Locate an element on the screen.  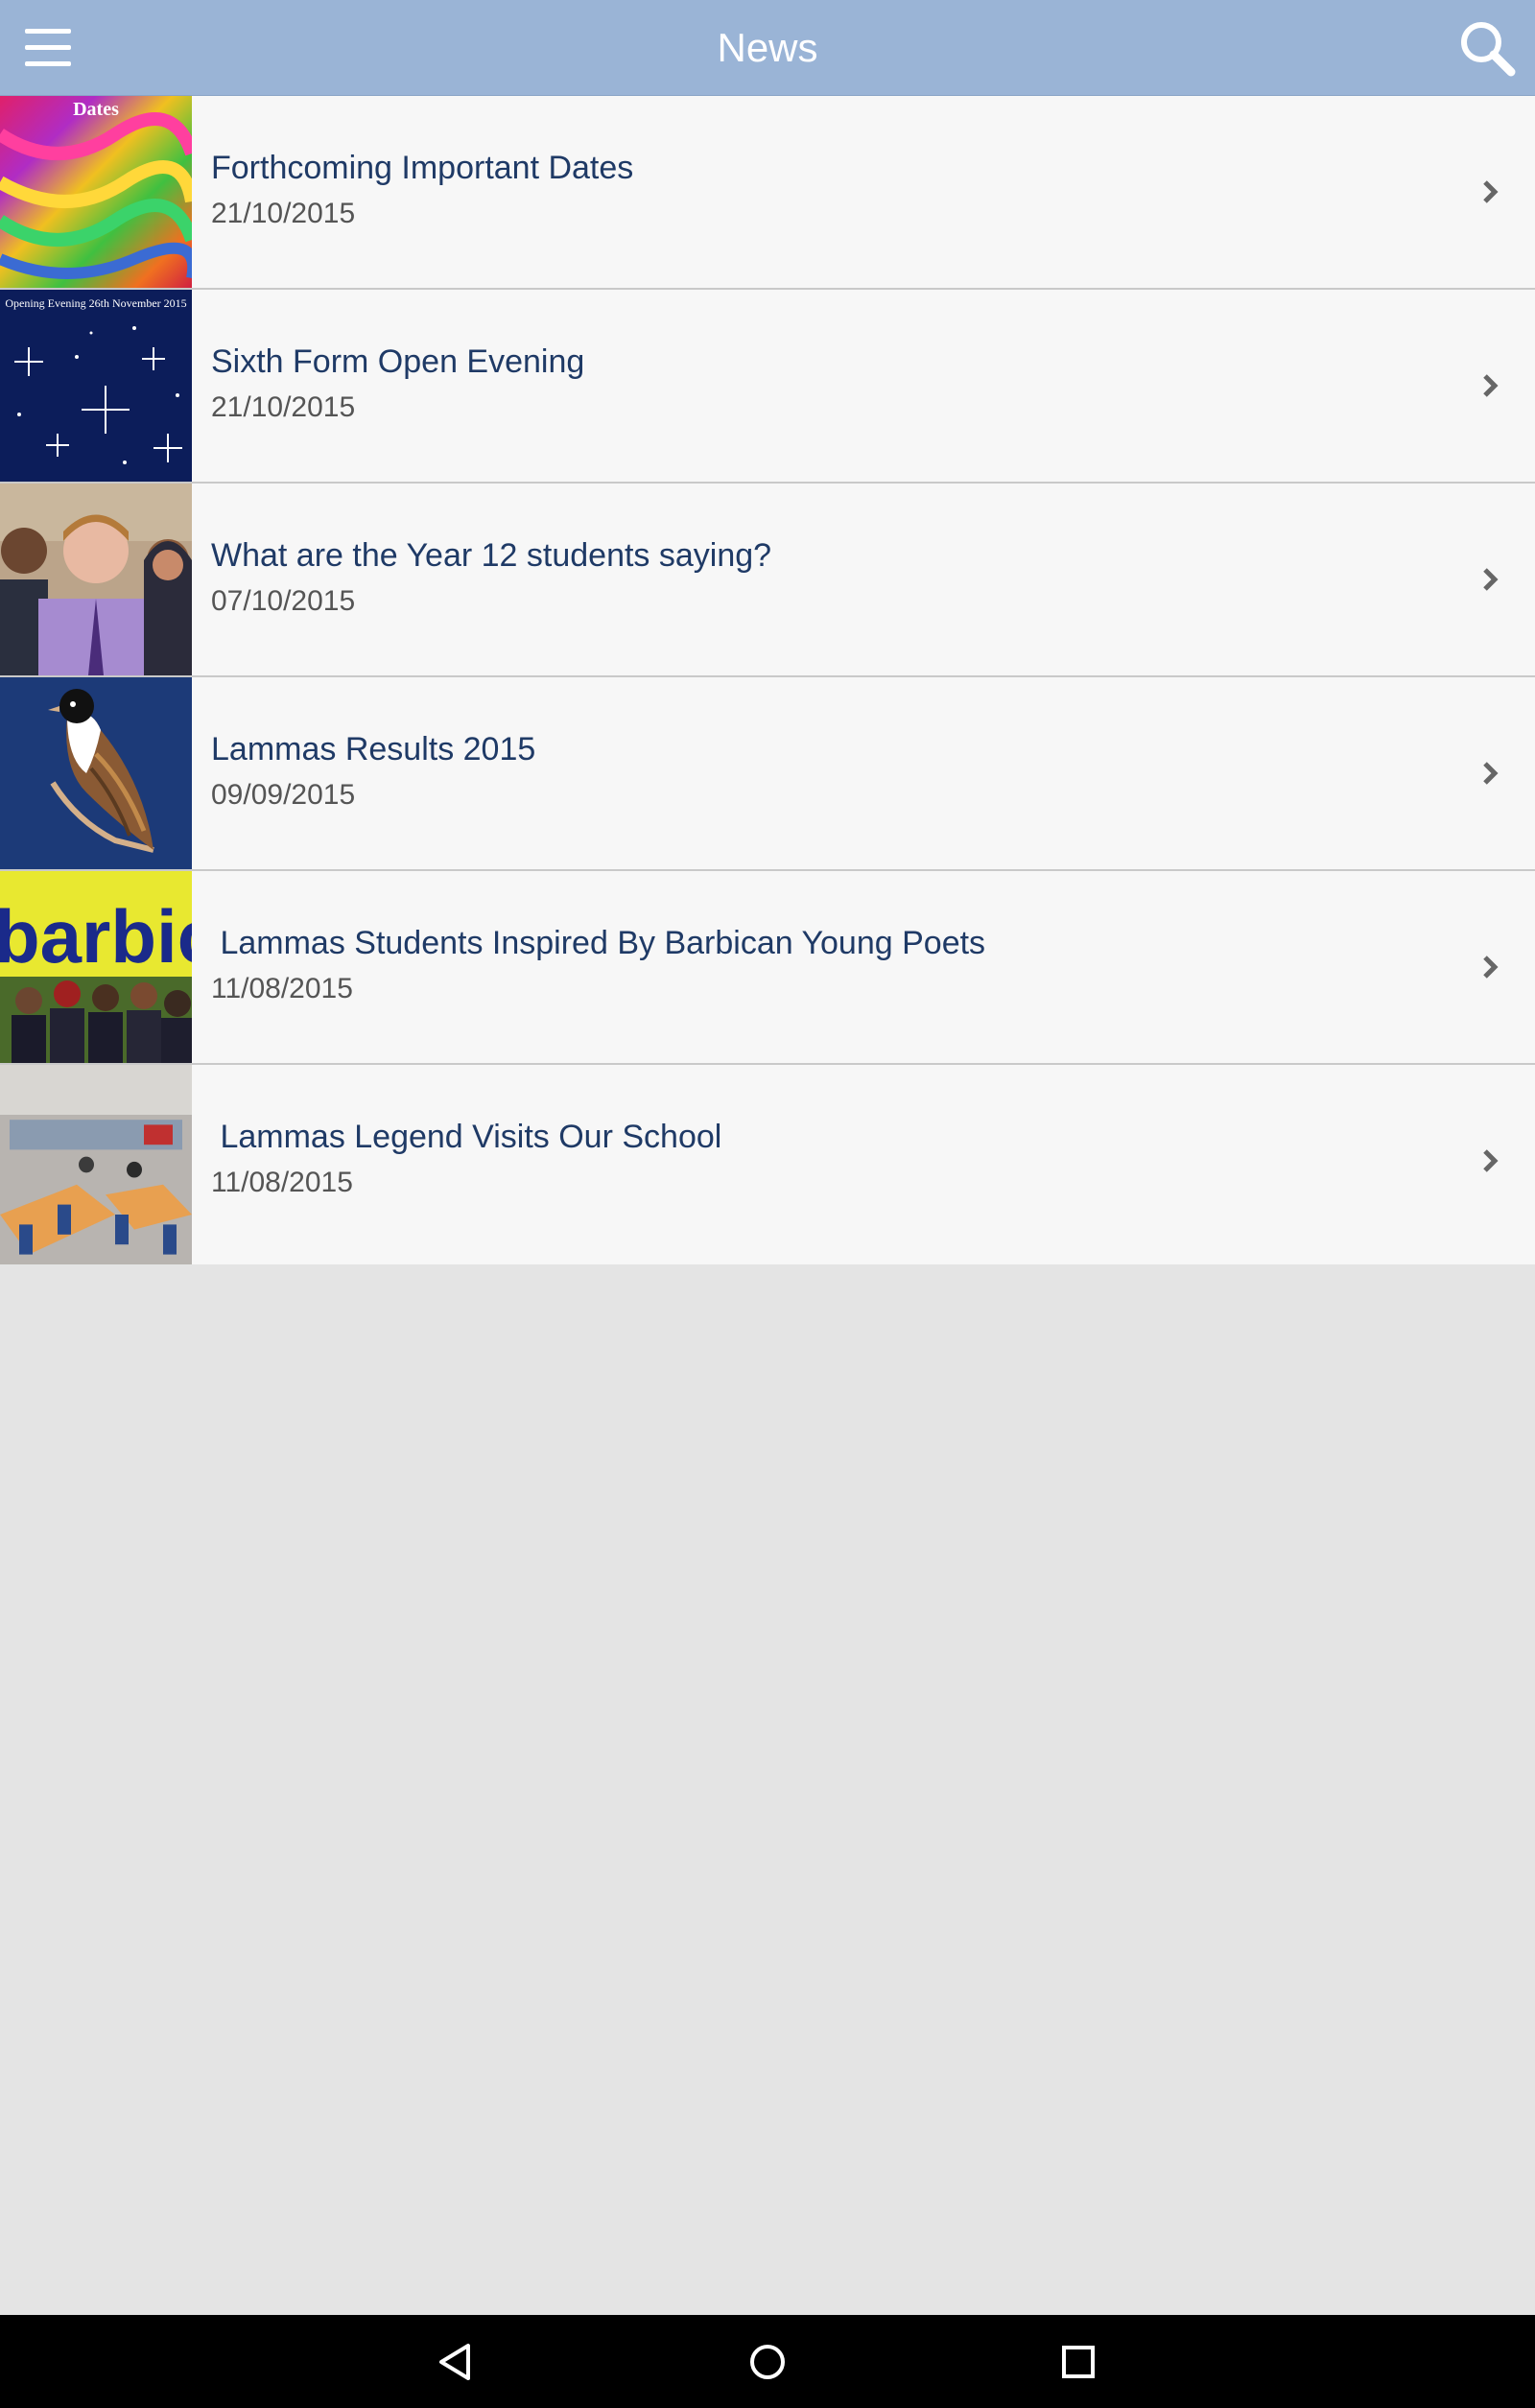
news-thumbnail-rainbow: Dates is located at coordinates (96, 192).